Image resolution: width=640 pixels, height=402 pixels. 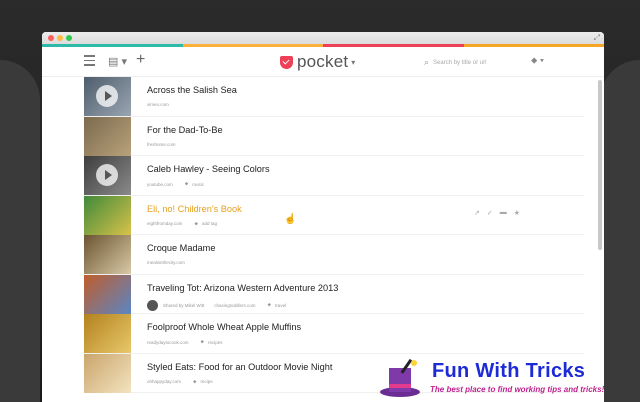 What do you see at coordinates (334, 97) in the screenshot?
I see `list-item: Across the Salish Sea vimeo.com` at bounding box center [334, 97].